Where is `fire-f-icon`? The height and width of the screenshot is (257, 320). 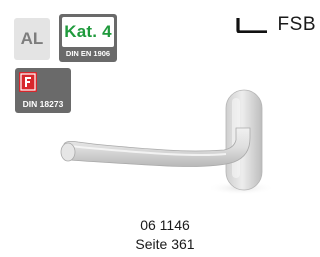
fire-f-icon is located at coordinates (28, 82).